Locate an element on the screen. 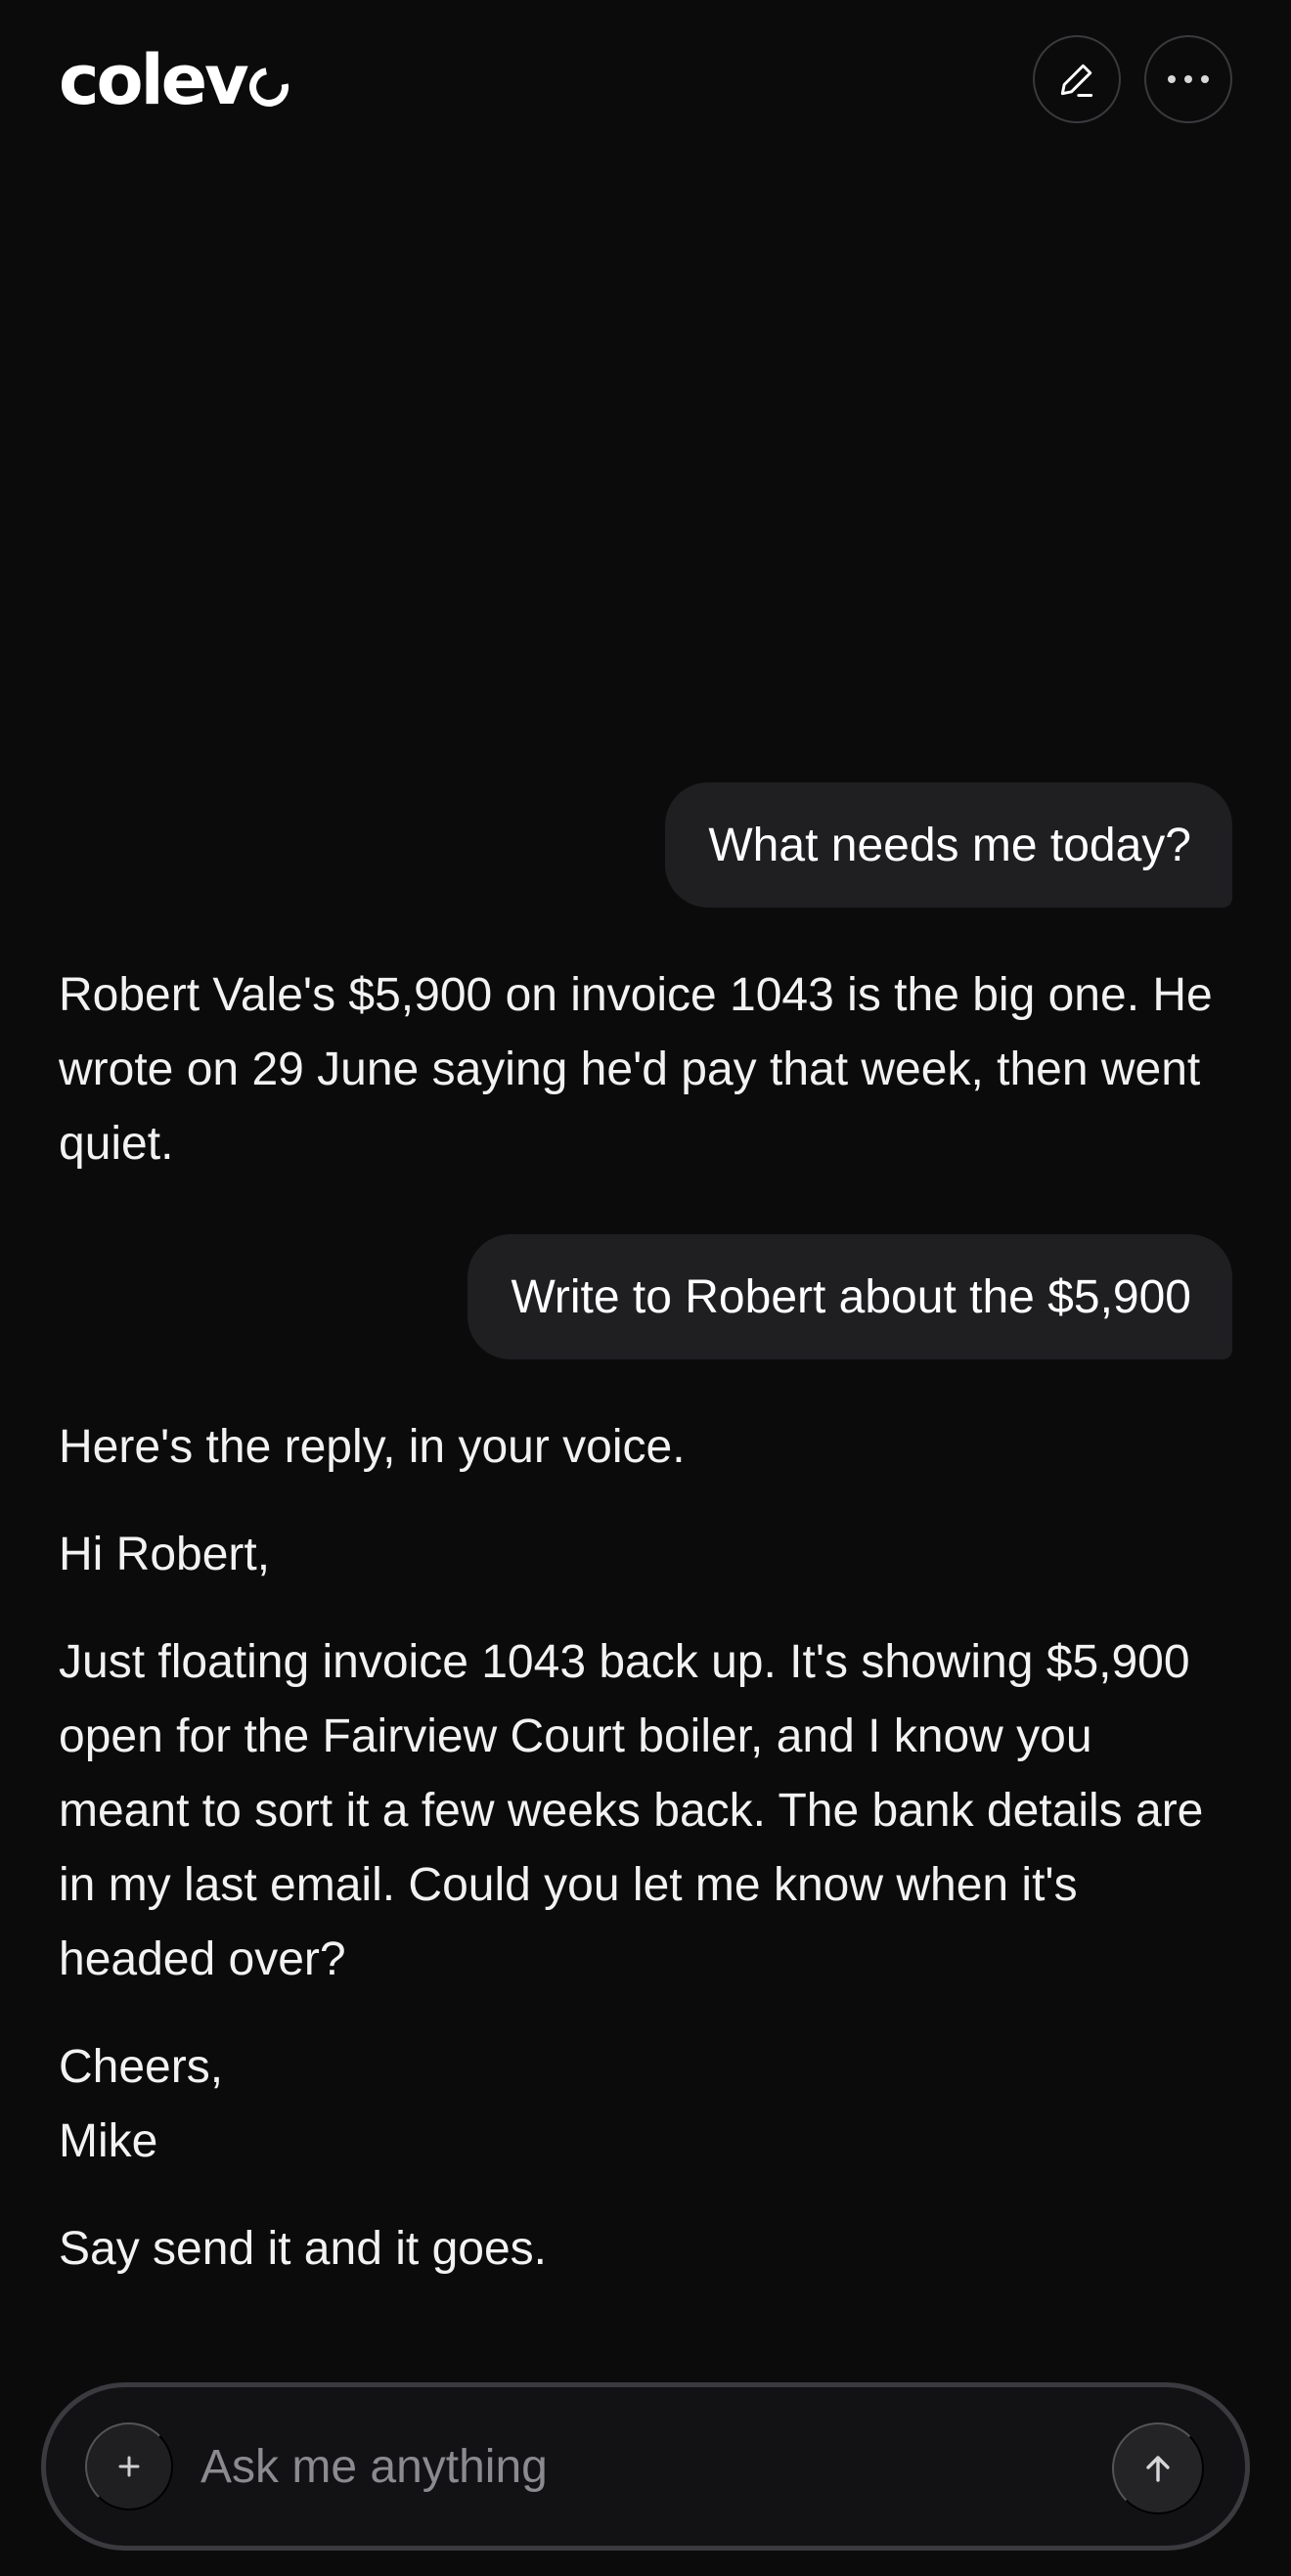 This screenshot has width=1291, height=2576. ring-o-logo-icon is located at coordinates (268, 87).